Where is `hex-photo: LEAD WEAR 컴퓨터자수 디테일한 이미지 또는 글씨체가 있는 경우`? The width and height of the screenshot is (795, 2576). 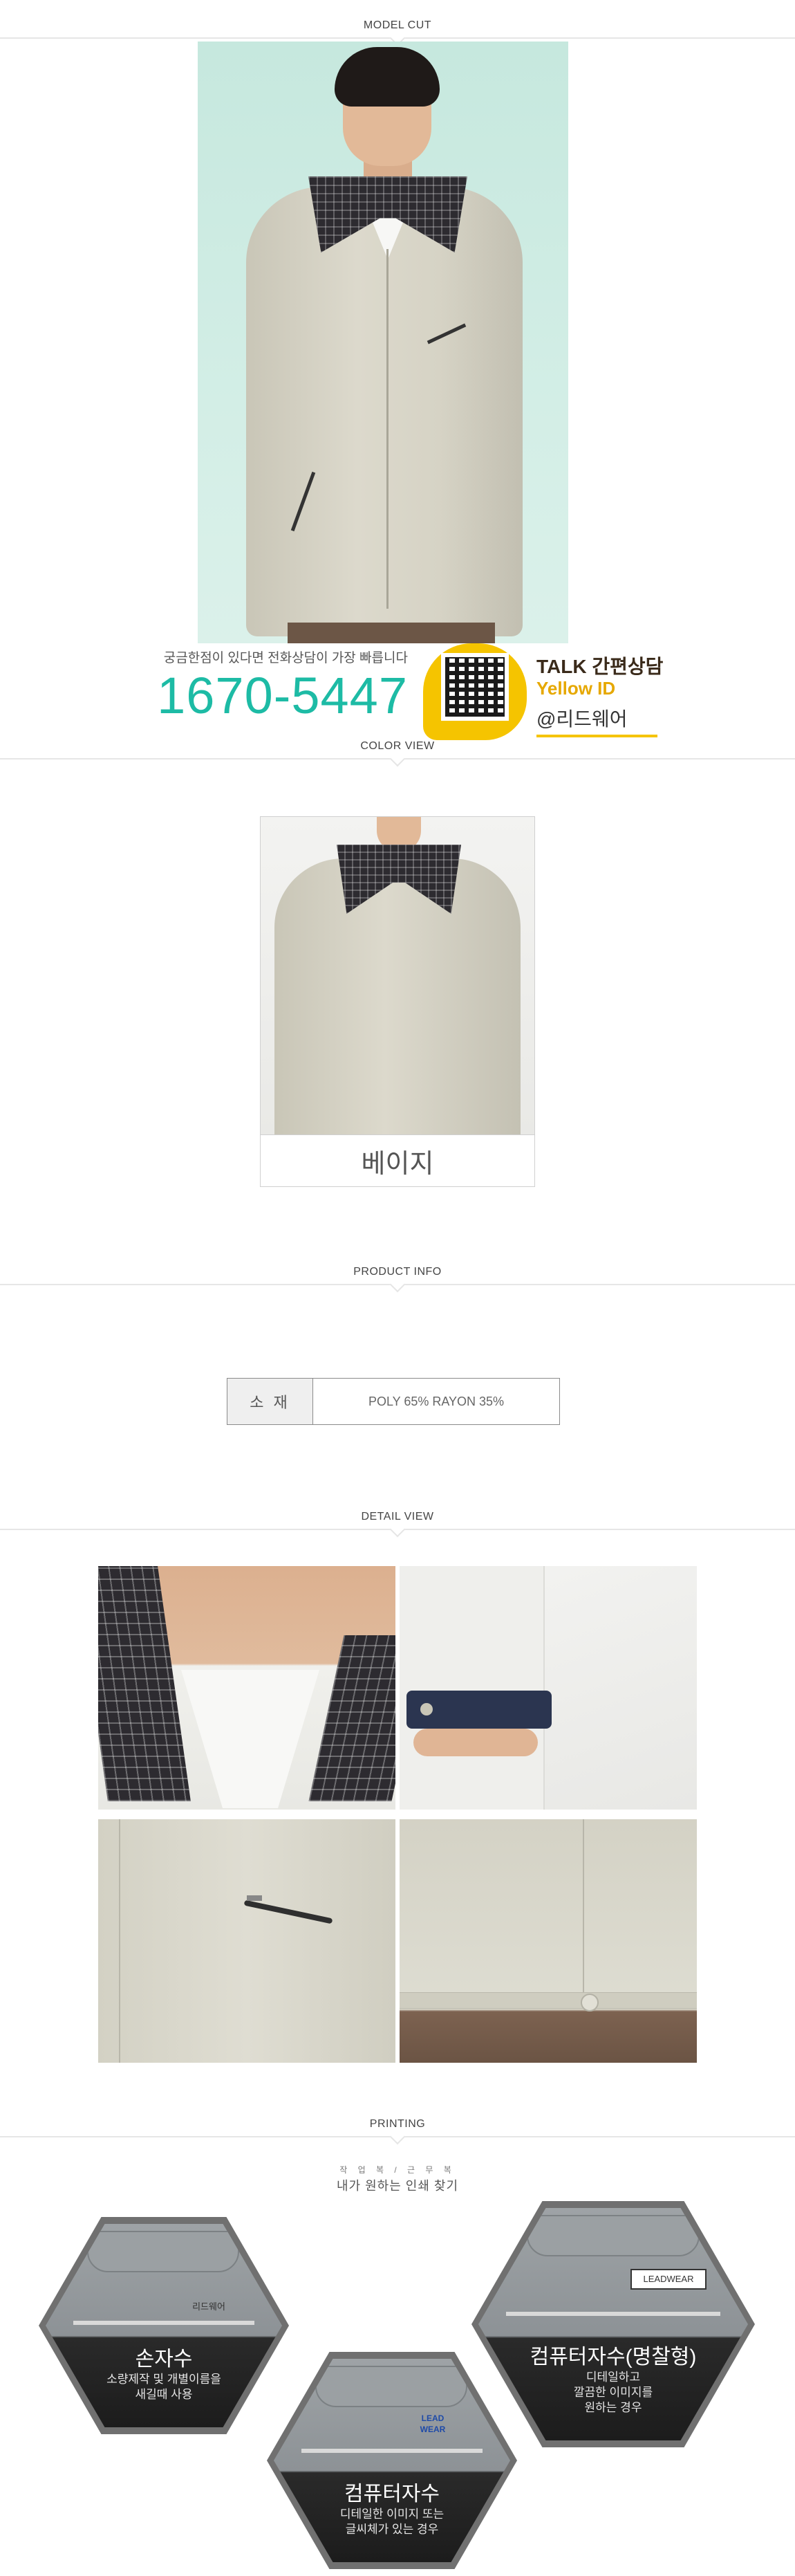 hex-photo: LEAD WEAR 컴퓨터자수 디테일한 이미지 또는 글씨체가 있는 경우 is located at coordinates (392, 2460).